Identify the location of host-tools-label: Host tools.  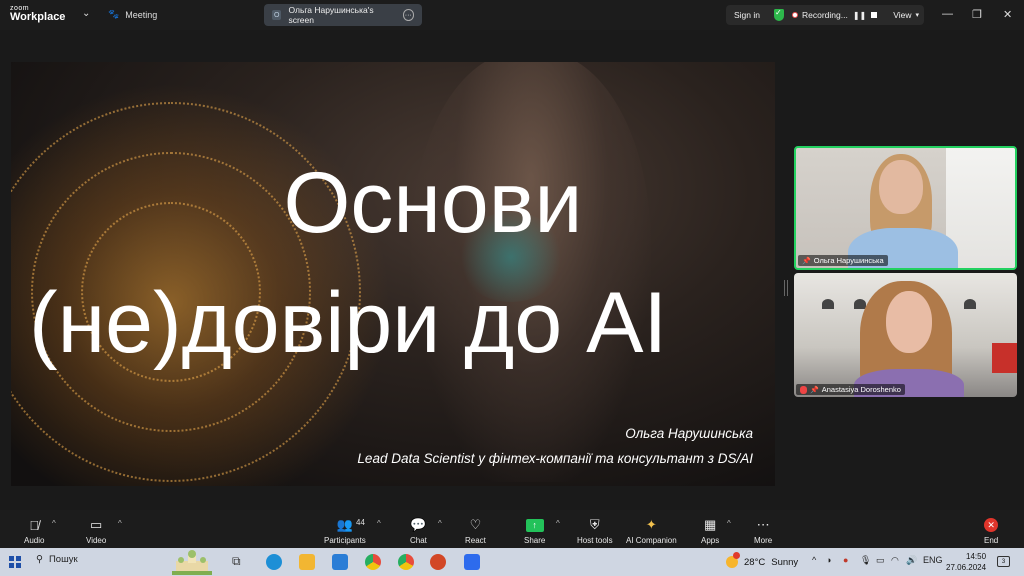
(595, 540).